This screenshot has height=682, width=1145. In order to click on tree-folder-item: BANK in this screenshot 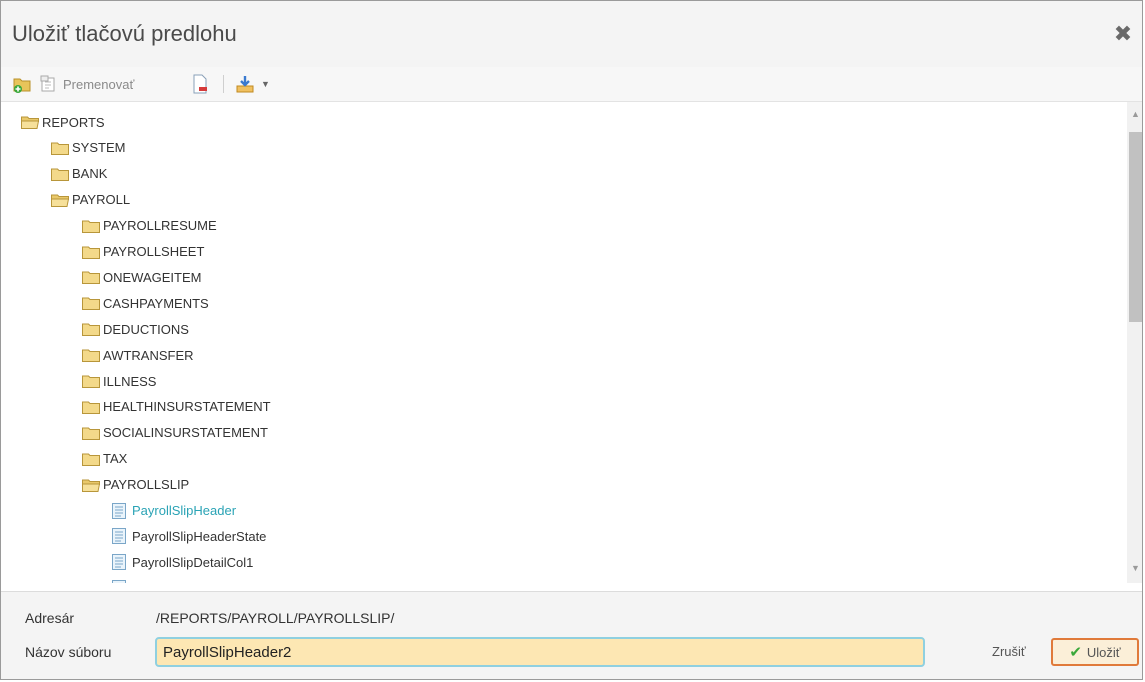, I will do `click(79, 174)`.